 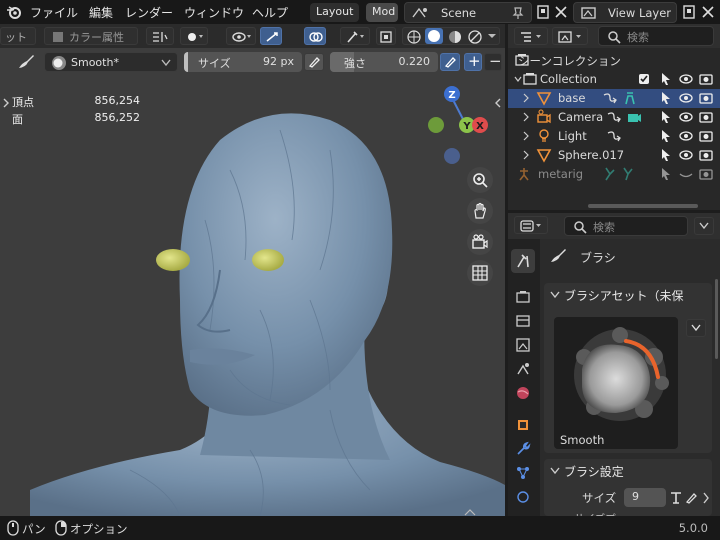 What do you see at coordinates (561, 12) in the screenshot?
I see `delete-scene-icon` at bounding box center [561, 12].